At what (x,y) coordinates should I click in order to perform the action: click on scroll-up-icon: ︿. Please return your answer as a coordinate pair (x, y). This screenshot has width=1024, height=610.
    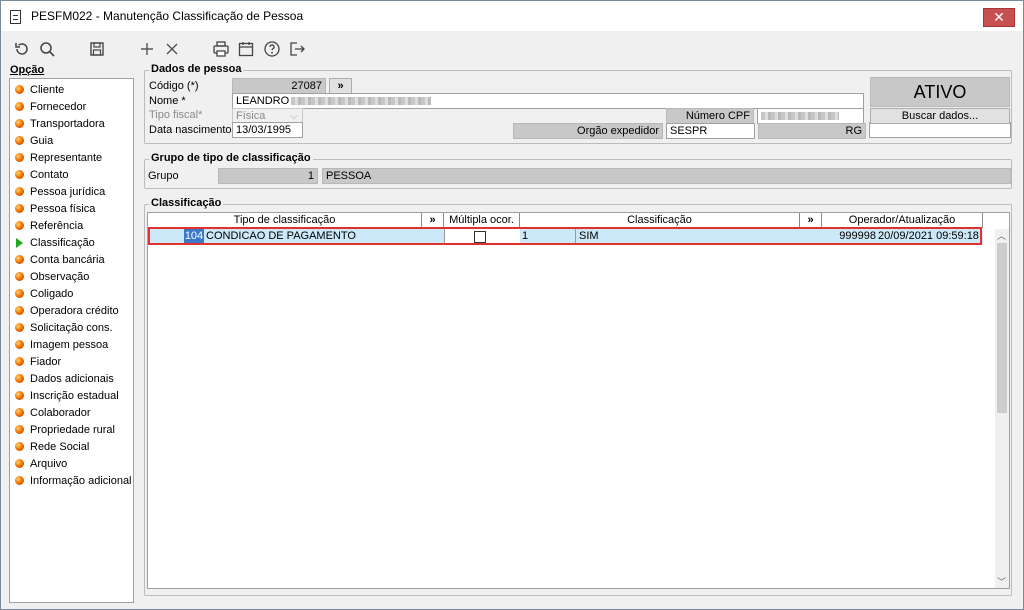
    Looking at the image, I should click on (1001, 235).